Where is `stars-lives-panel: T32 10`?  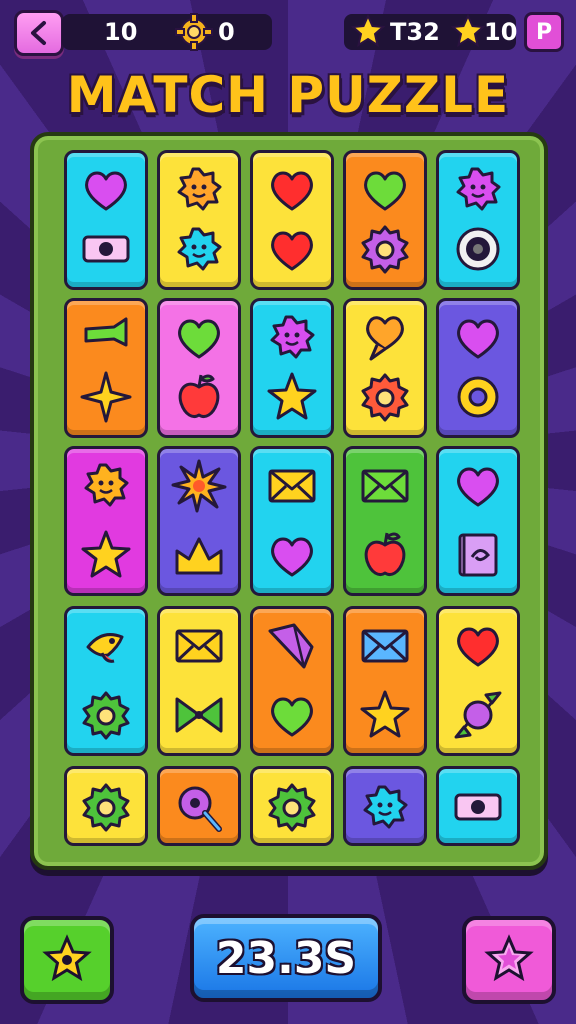
stars-lives-panel: T32 10 is located at coordinates (431, 31).